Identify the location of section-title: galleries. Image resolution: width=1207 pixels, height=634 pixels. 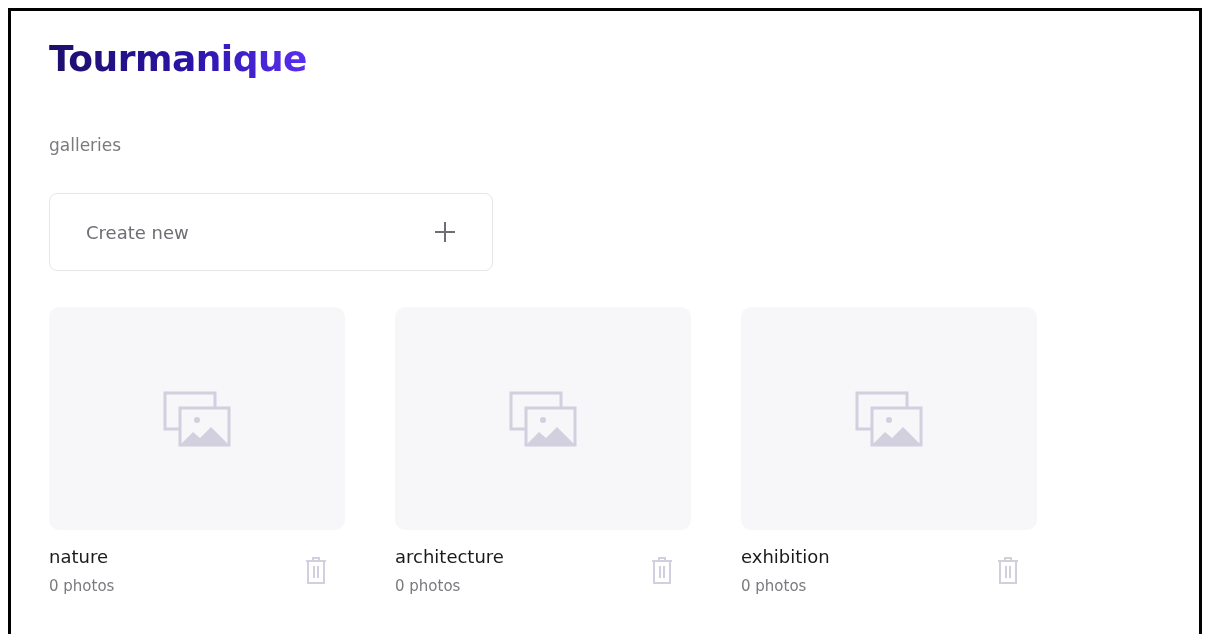
(86, 145).